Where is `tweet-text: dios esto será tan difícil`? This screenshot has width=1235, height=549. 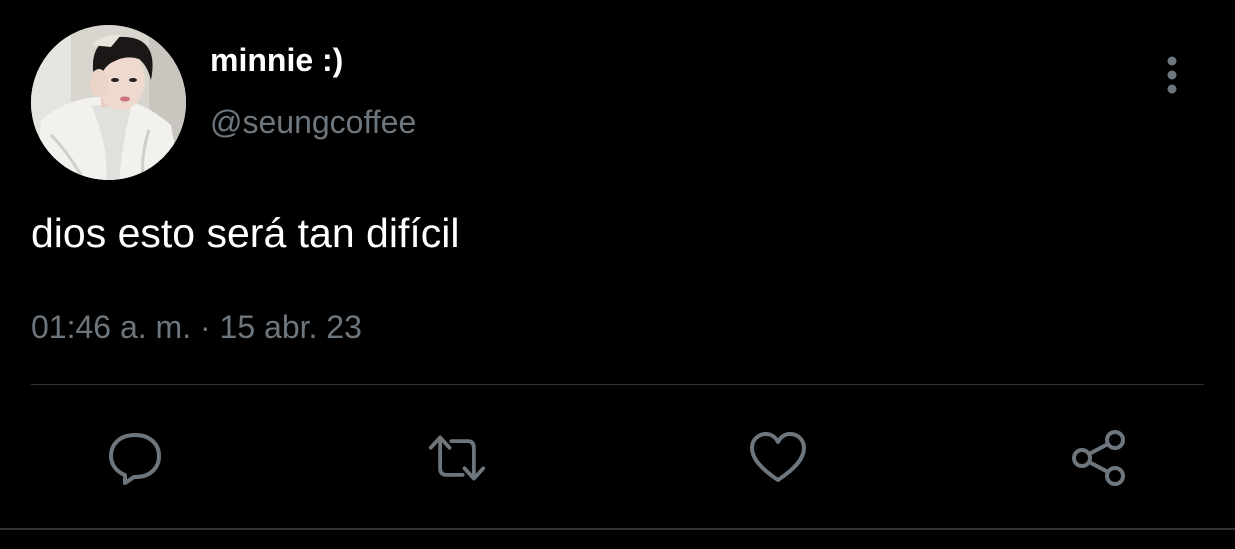
tweet-text: dios esto será tan difícil is located at coordinates (245, 233).